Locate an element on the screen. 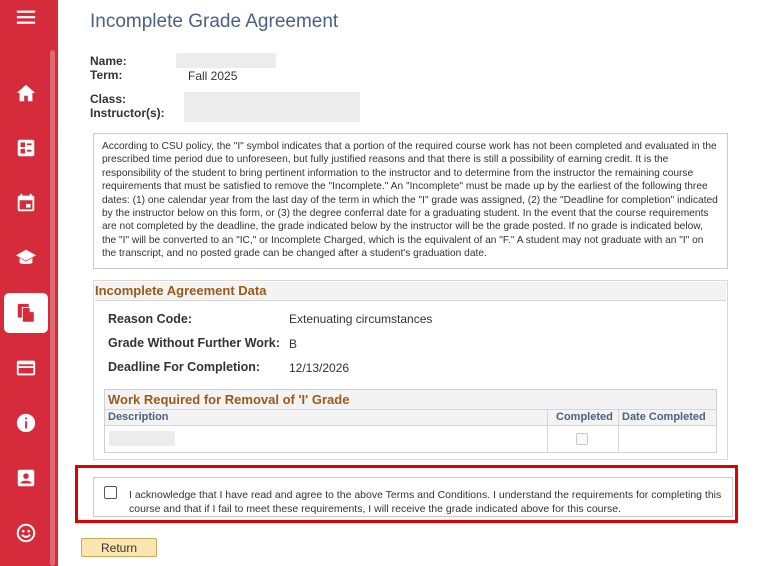 This screenshot has width=758, height=566. graduation-cap-icon is located at coordinates (26, 256).